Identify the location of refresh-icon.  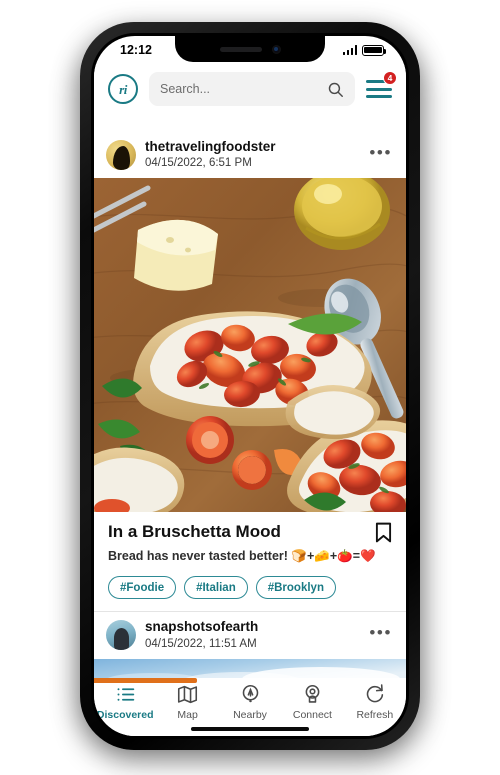
(374, 694).